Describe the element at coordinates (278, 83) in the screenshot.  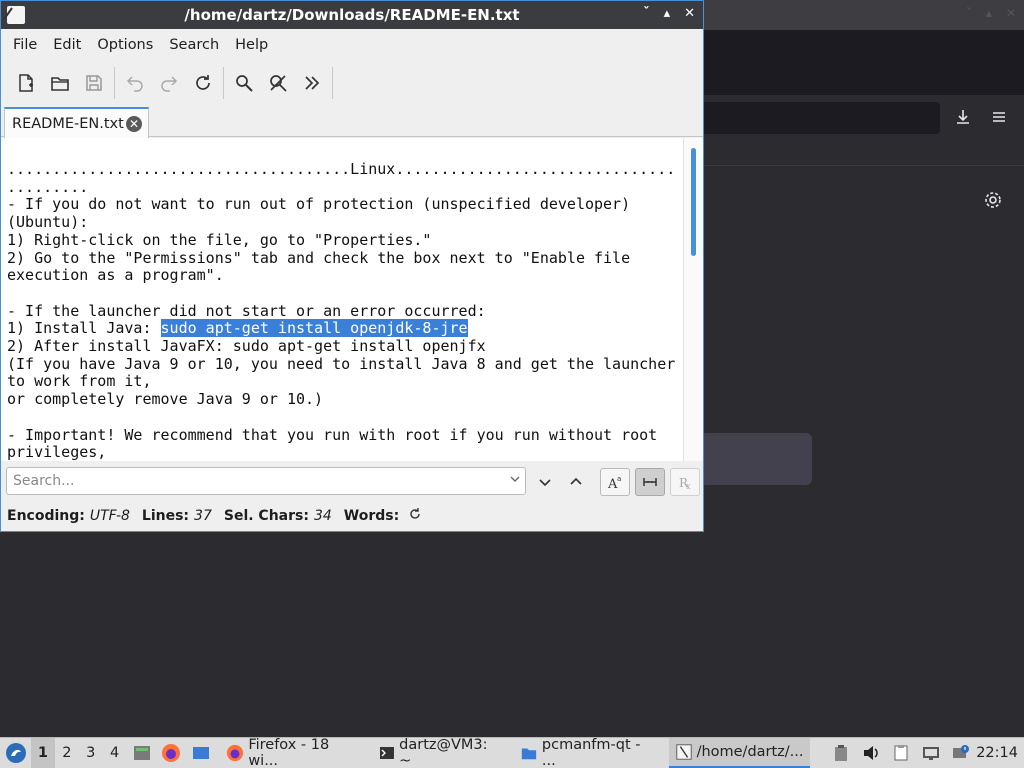
I see `find-replace-icon` at that location.